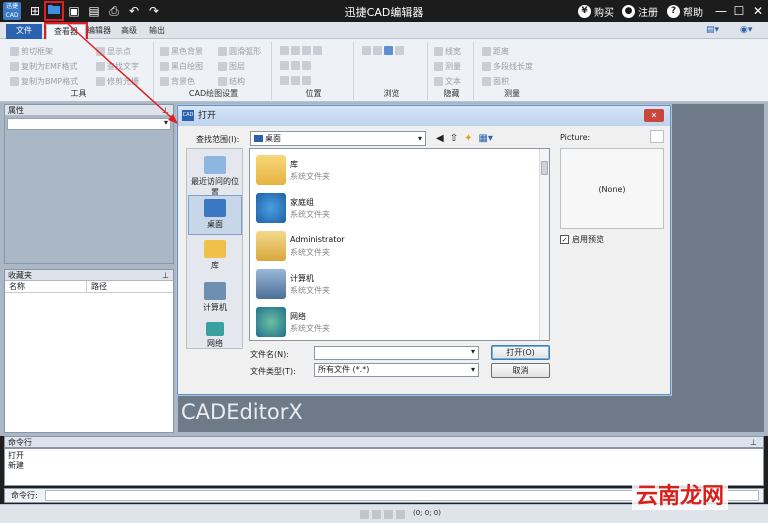 Image resolution: width=768 pixels, height=523 pixels. Describe the element at coordinates (215, 334) in the screenshot. I see `place-network: 网络` at that location.